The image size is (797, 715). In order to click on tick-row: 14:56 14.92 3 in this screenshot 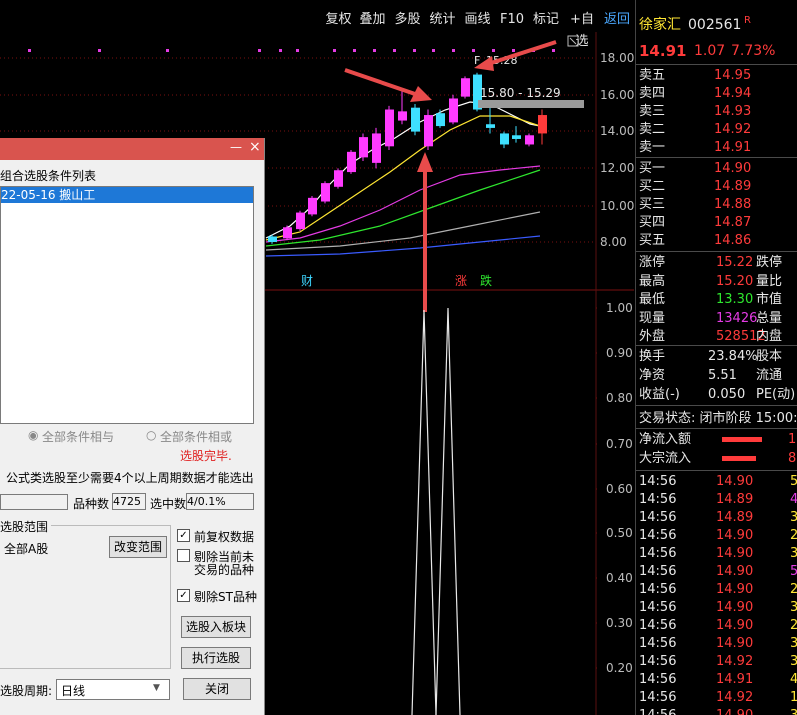, I will do `click(716, 662)`.